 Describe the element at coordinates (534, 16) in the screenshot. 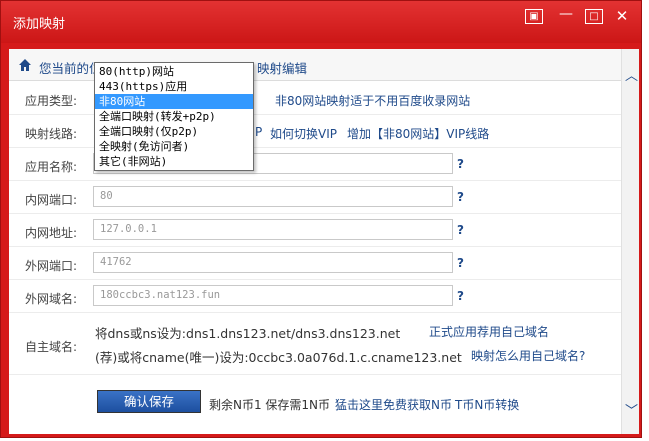

I see `restore-icon: ▣` at that location.